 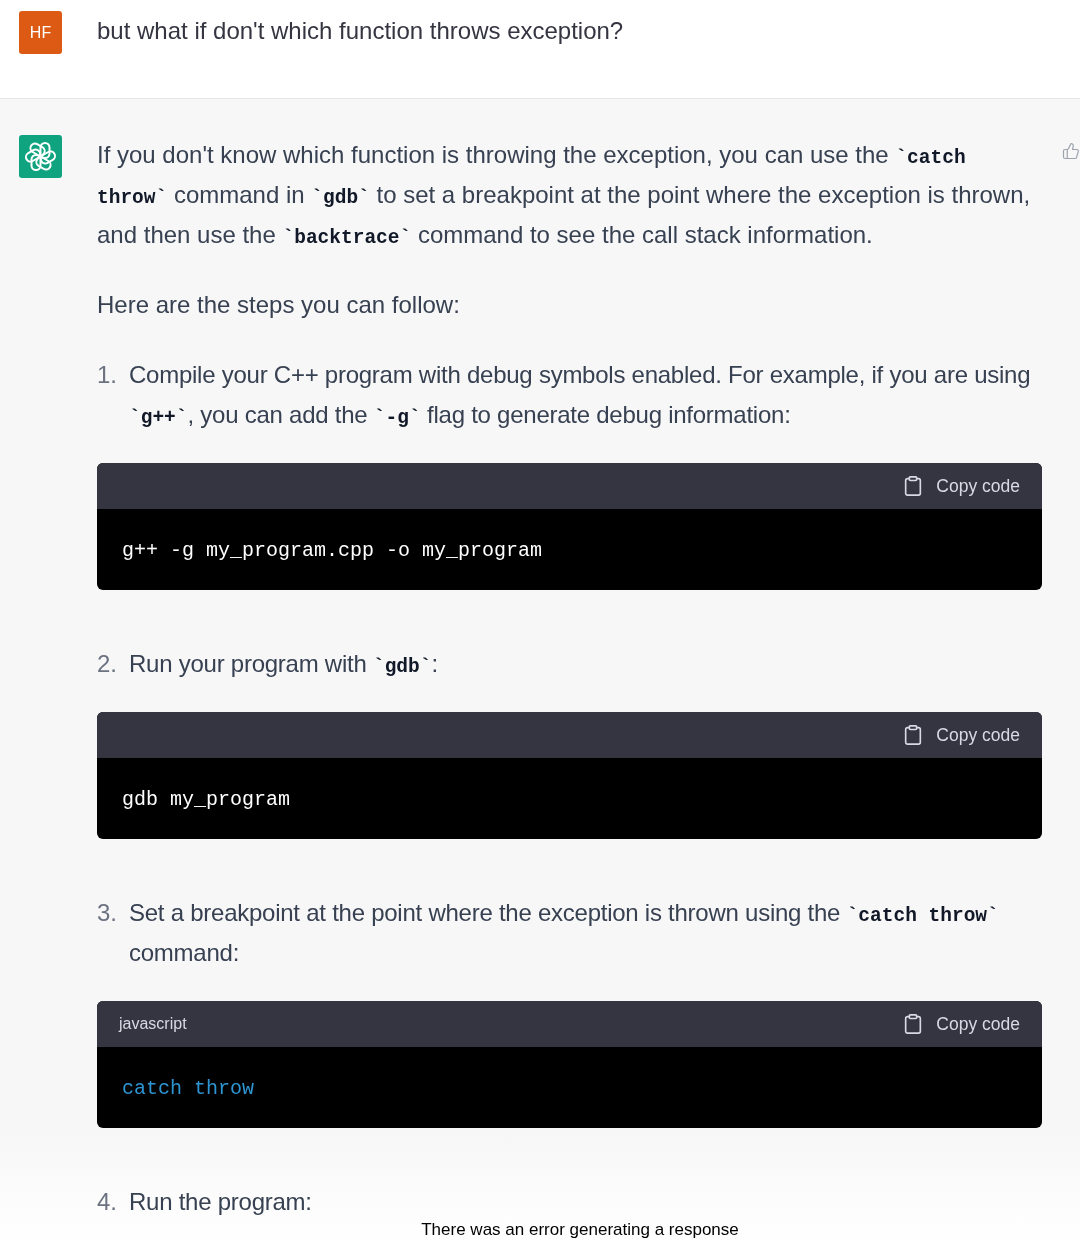 I want to click on code-line: g++ -g my_program.cpp -o my_program, so click(x=332, y=551).